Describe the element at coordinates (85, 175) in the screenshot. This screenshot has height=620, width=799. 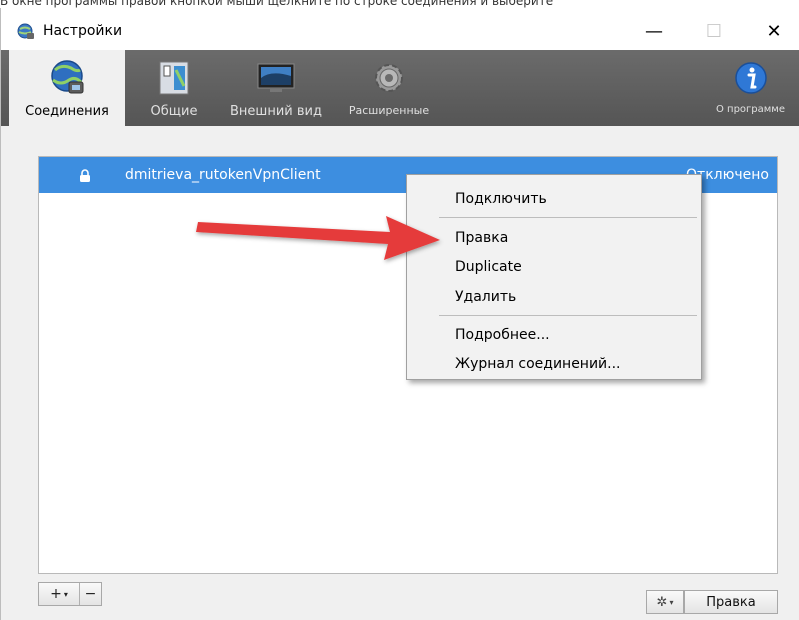
I see `lock-icon` at that location.